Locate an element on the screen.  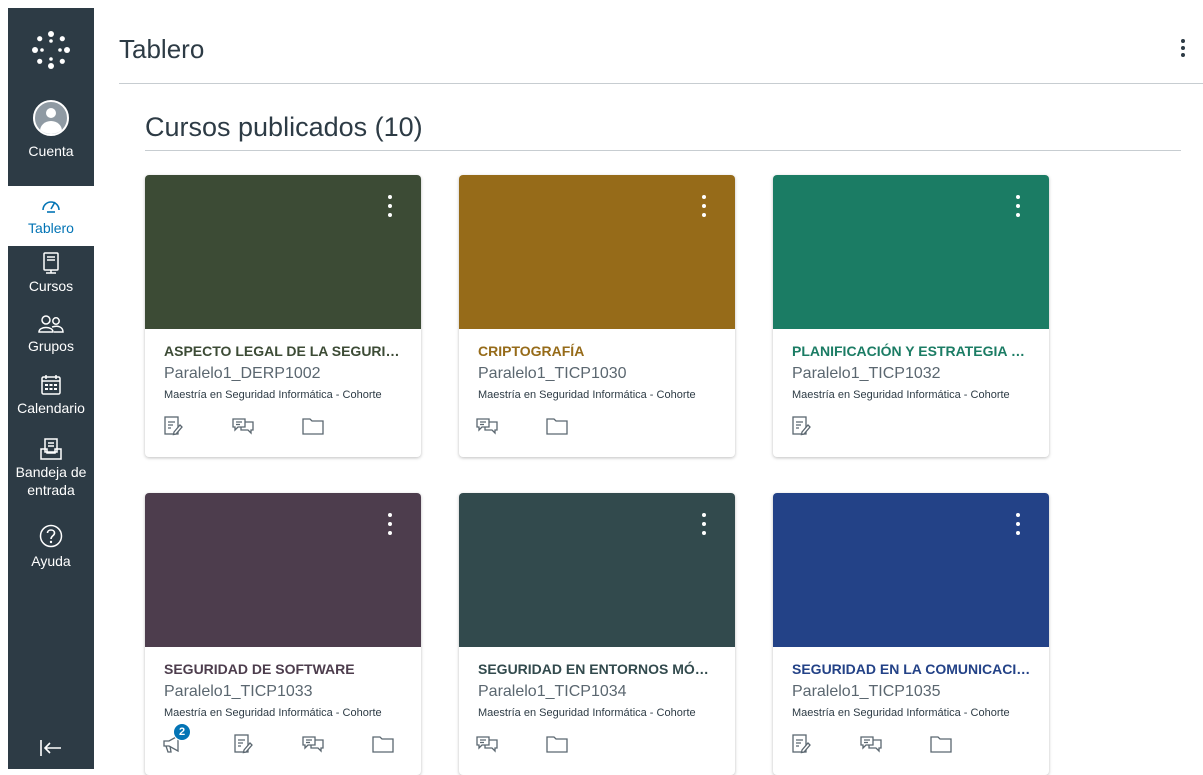
nav-dashboard-label: Tablero is located at coordinates (51, 228).